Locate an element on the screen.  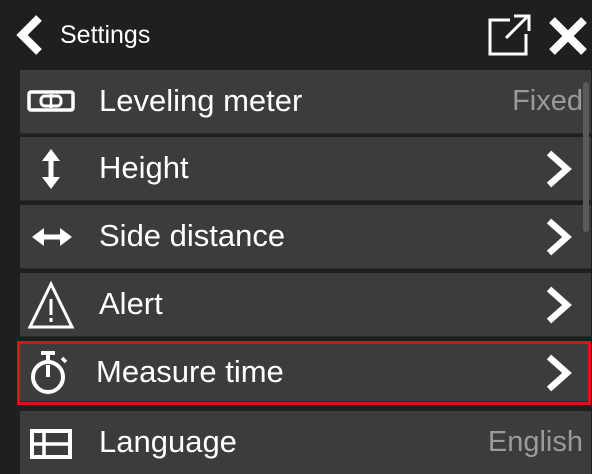
external-window-icon is located at coordinates (509, 35).